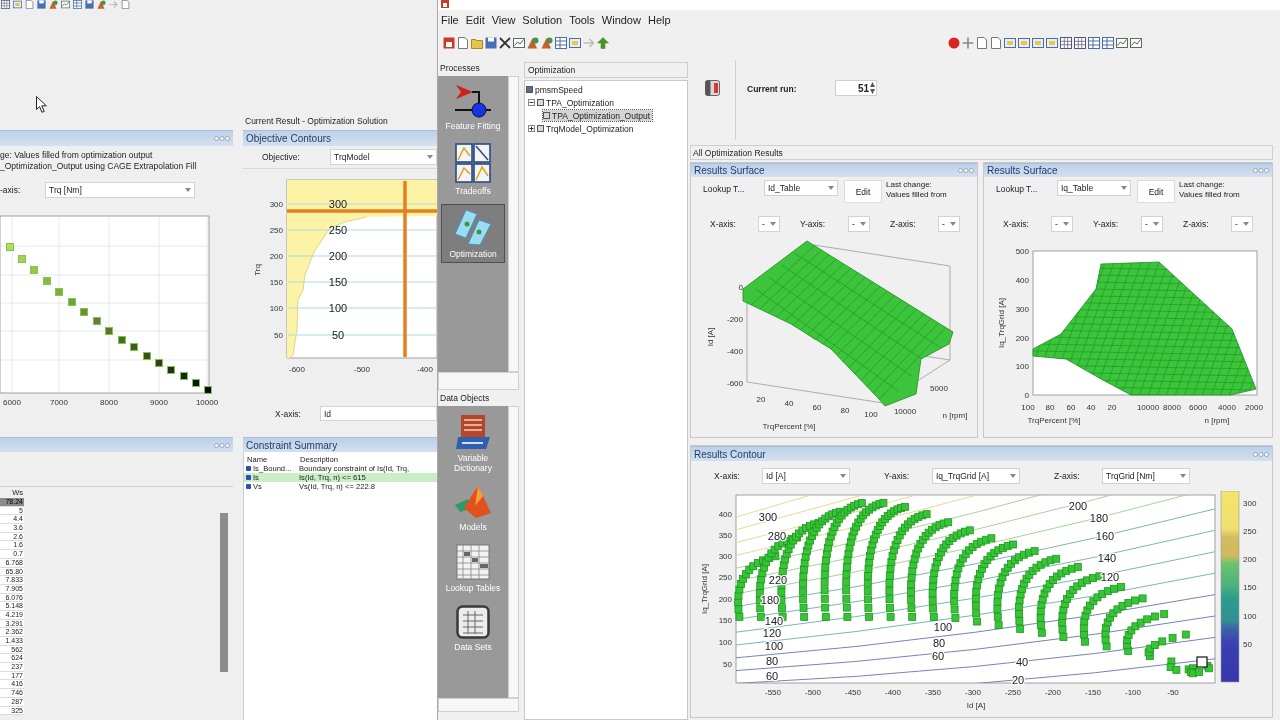 This screenshot has height=720, width=1280. I want to click on dropdown: Iq_Table, so click(1094, 188).